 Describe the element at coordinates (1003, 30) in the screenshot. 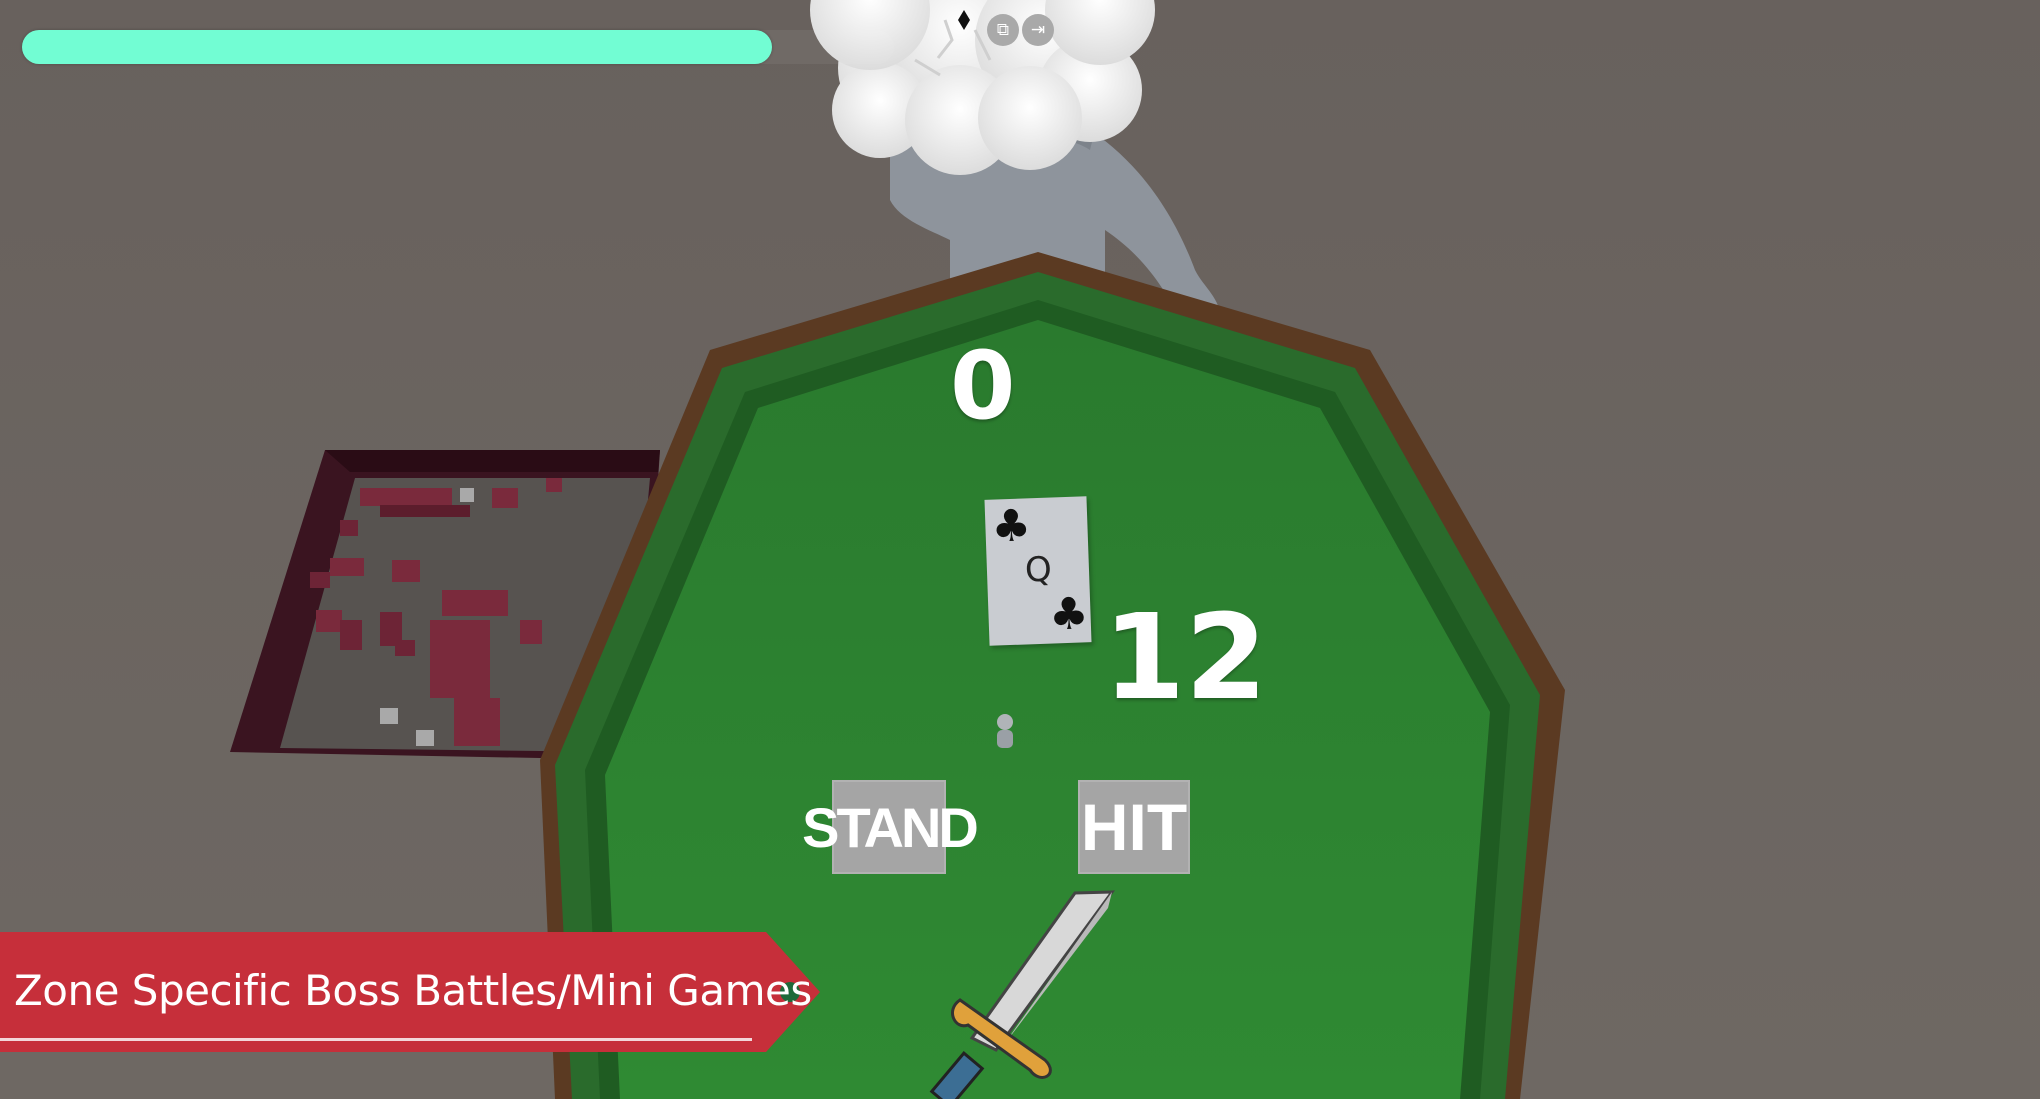

I see `restore-window-icon: ⧉` at that location.